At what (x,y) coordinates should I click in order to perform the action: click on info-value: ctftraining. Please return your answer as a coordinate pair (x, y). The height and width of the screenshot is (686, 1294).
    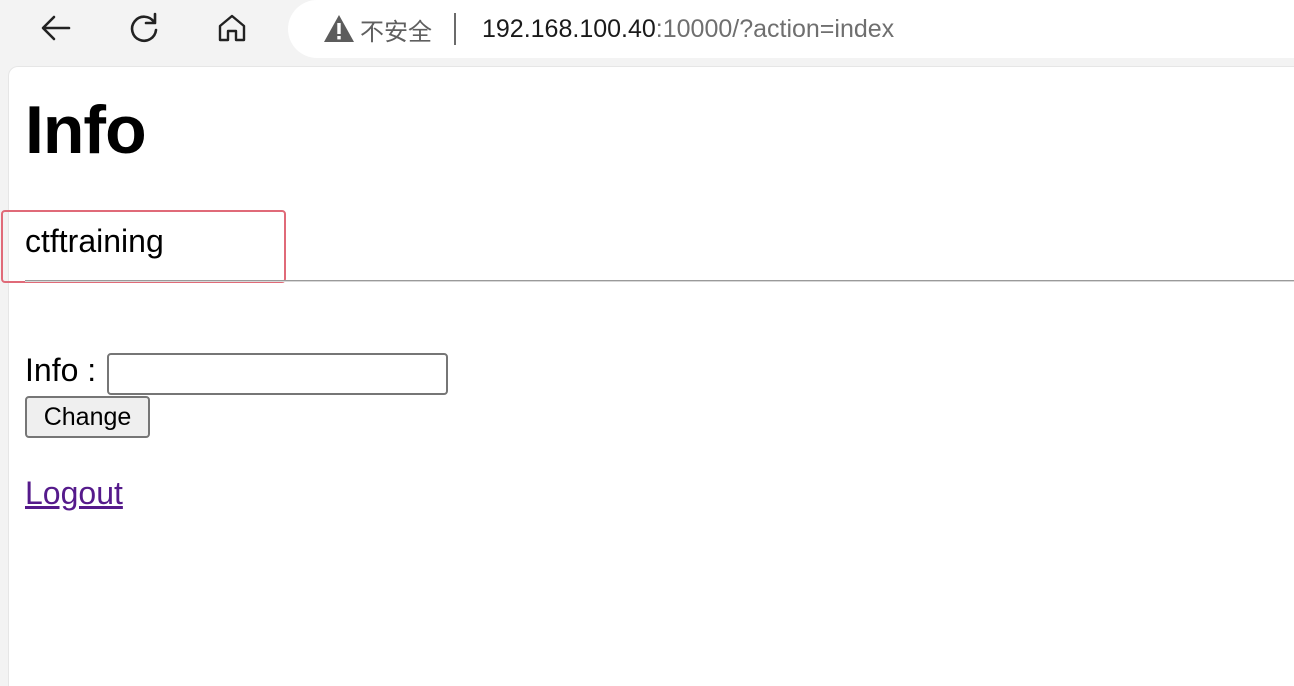
    Looking at the image, I should click on (94, 241).